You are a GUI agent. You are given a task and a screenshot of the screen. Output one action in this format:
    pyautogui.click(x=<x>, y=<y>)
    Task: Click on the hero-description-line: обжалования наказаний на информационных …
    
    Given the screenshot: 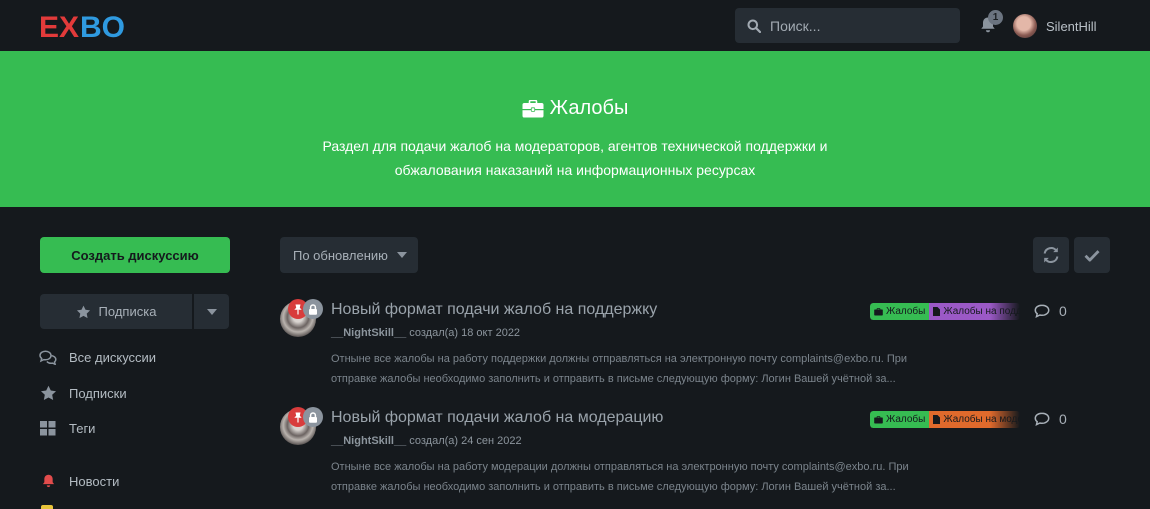 What is the action you would take?
    pyautogui.click(x=575, y=170)
    